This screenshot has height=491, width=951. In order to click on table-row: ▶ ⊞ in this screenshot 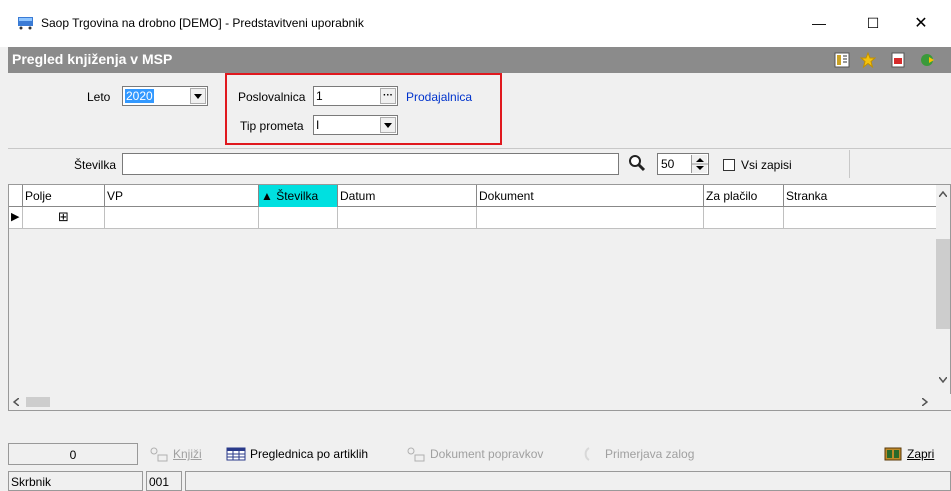, I will do `click(473, 218)`.